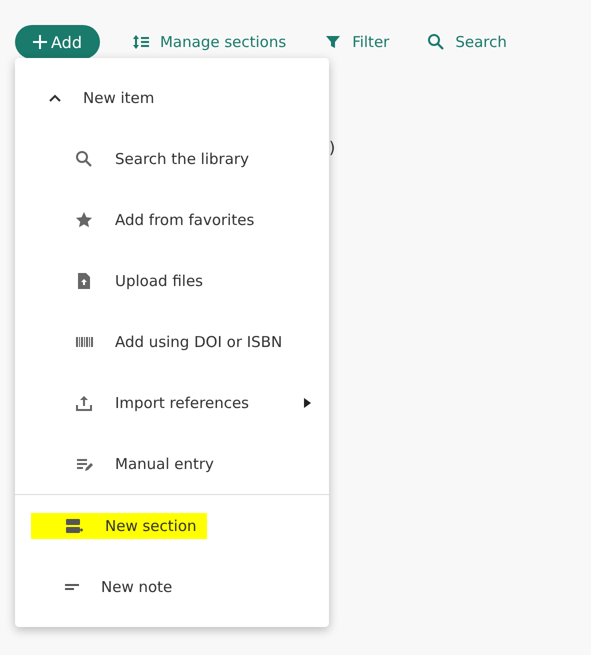  What do you see at coordinates (84, 403) in the screenshot?
I see `upload-icon` at bounding box center [84, 403].